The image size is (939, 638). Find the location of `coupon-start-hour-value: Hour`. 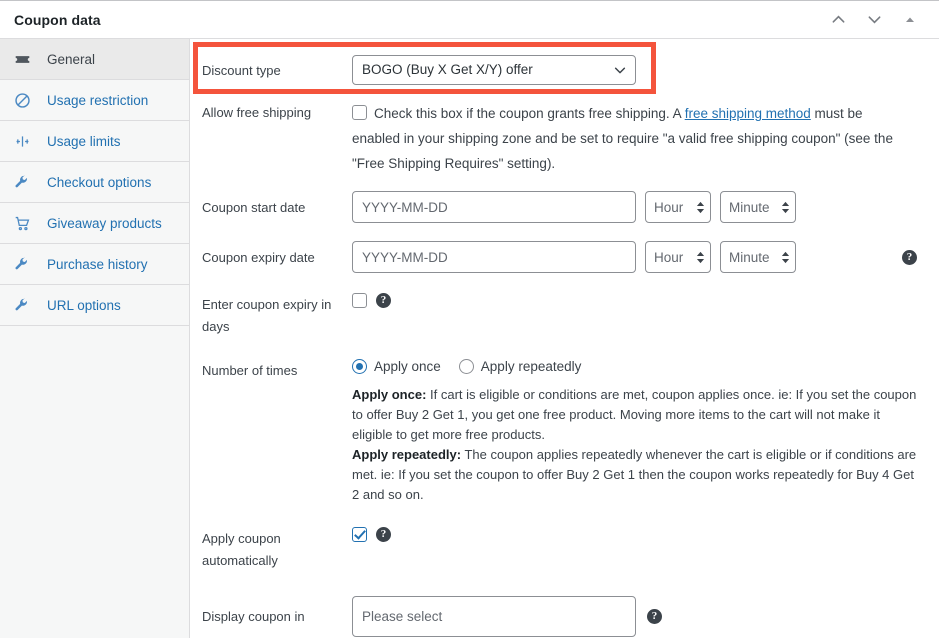

coupon-start-hour-value: Hour is located at coordinates (669, 207).